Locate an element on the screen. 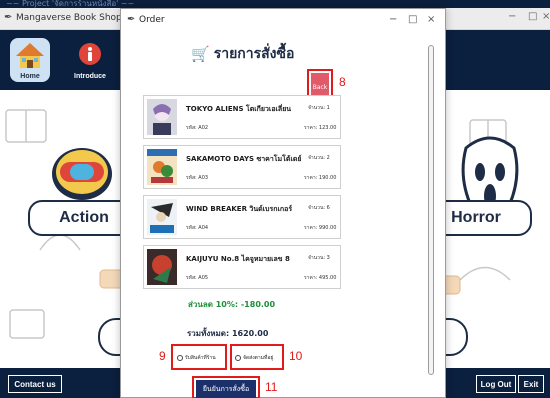 The width and height of the screenshot is (550, 398). pickup-label: รับสินค้าที่ร้าน is located at coordinates (200, 358).